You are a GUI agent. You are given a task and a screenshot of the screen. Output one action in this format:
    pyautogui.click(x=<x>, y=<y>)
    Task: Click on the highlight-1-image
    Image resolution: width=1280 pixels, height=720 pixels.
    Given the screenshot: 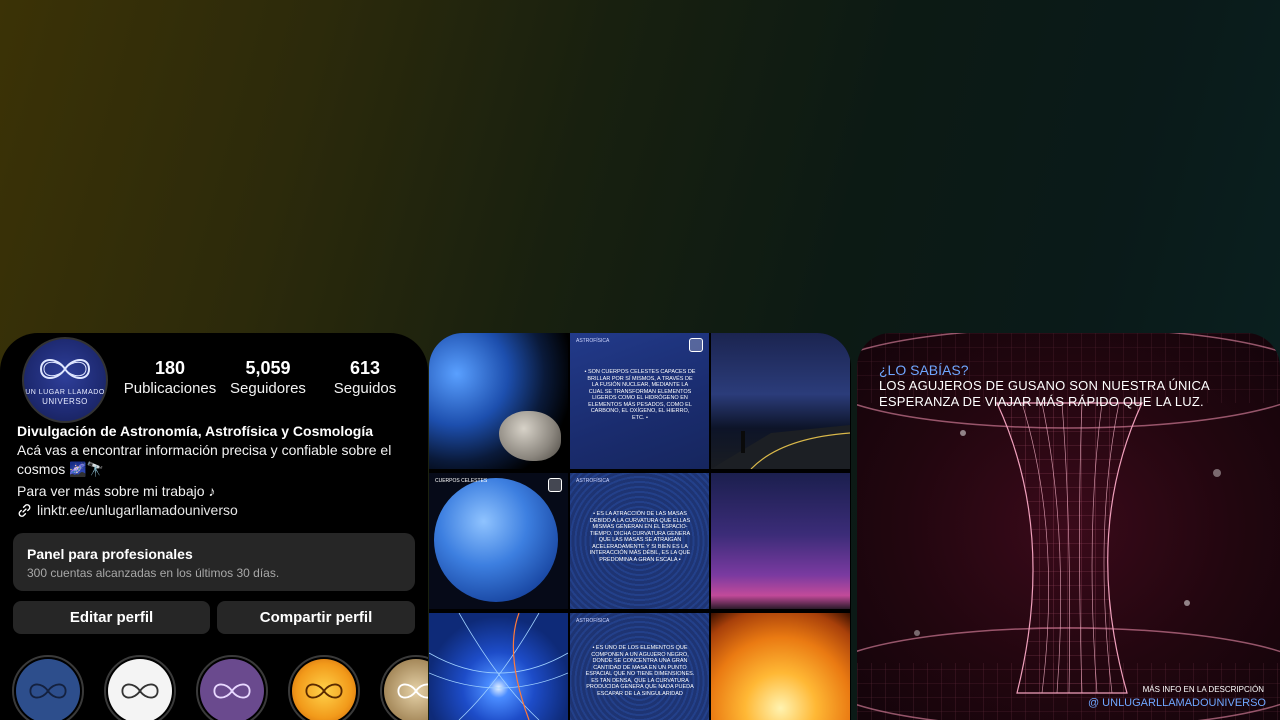 What is the action you would take?
    pyautogui.click(x=48, y=689)
    